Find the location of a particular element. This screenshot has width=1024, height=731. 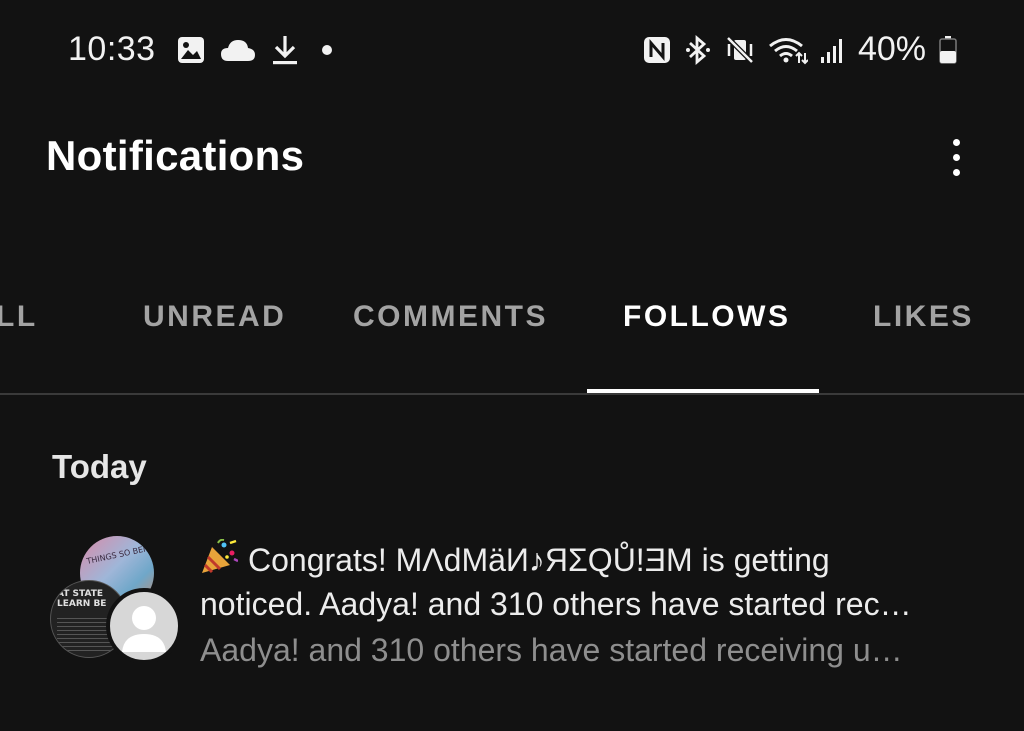

status-right-icons: 40% is located at coordinates (800, 49).